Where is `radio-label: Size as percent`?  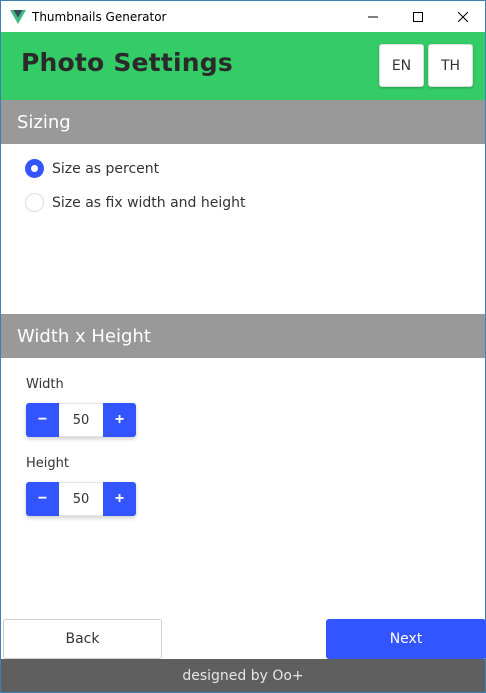
radio-label: Size as percent is located at coordinates (106, 168).